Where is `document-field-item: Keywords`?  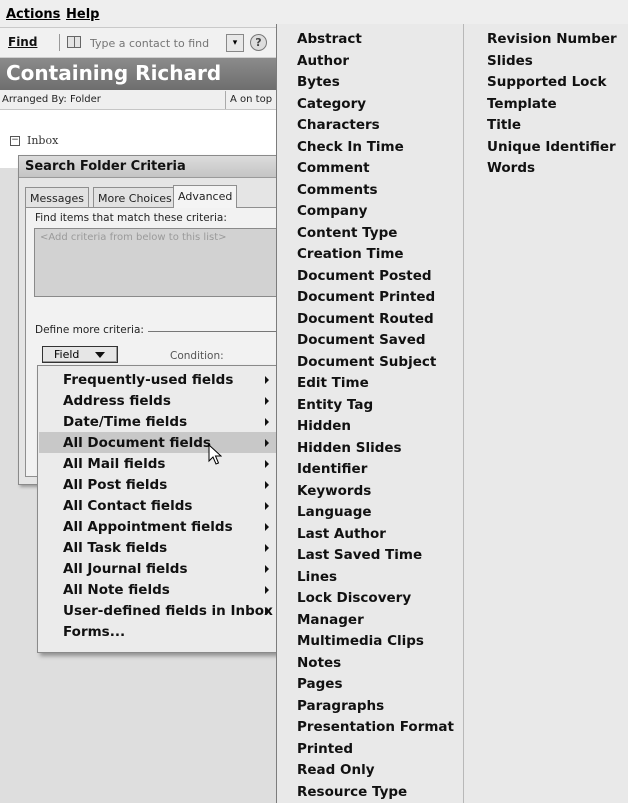 document-field-item: Keywords is located at coordinates (334, 491).